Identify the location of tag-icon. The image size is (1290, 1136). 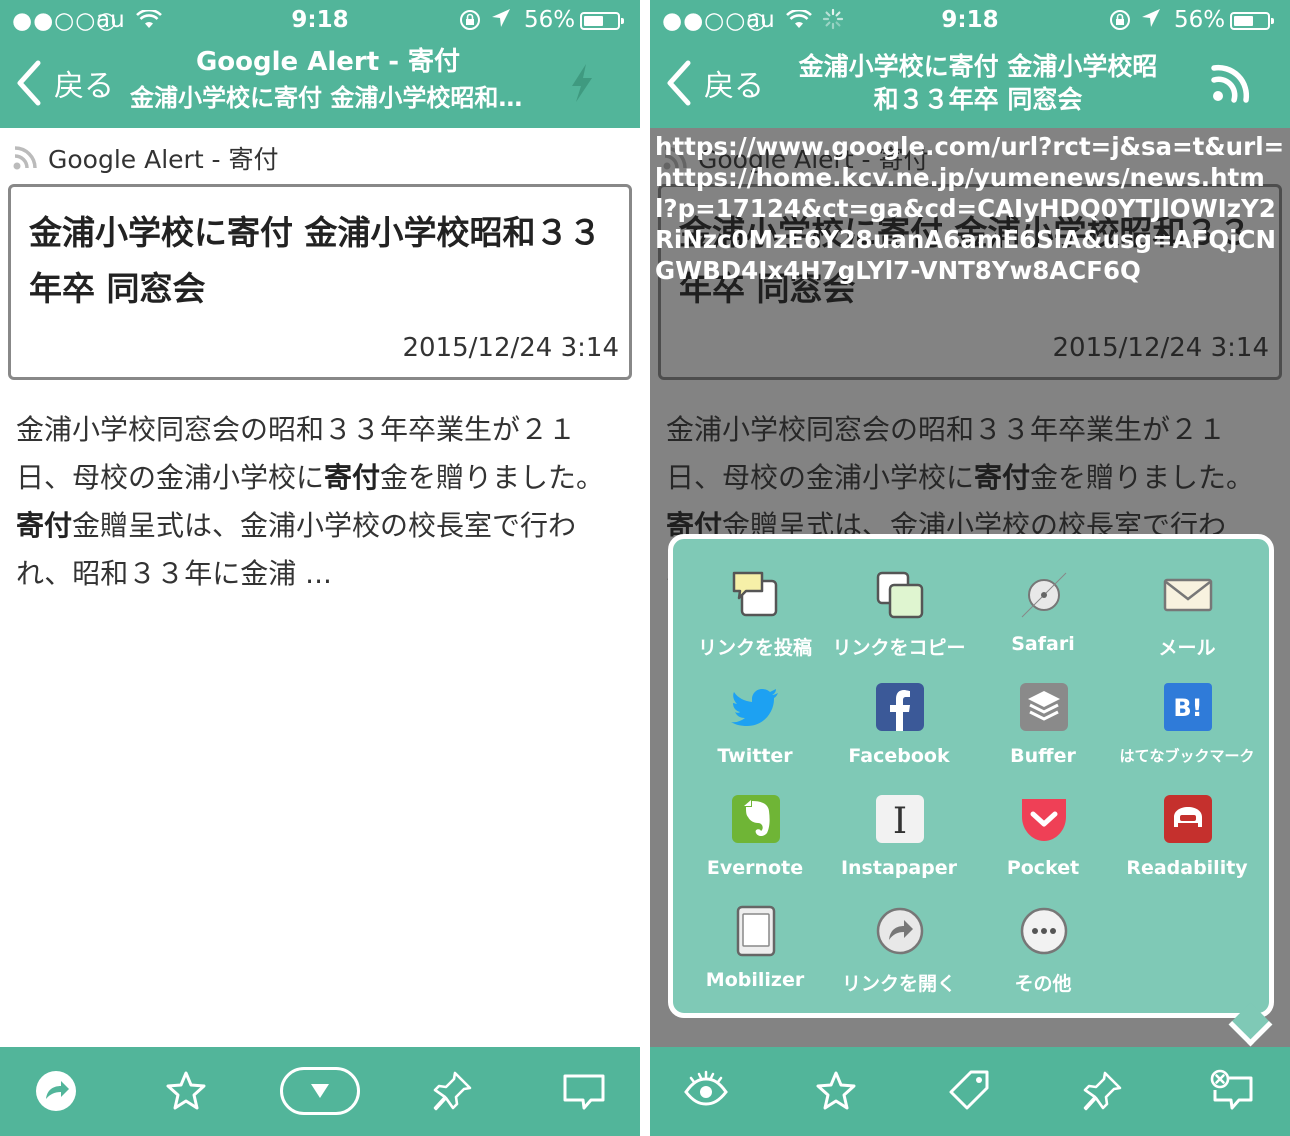
(969, 1090).